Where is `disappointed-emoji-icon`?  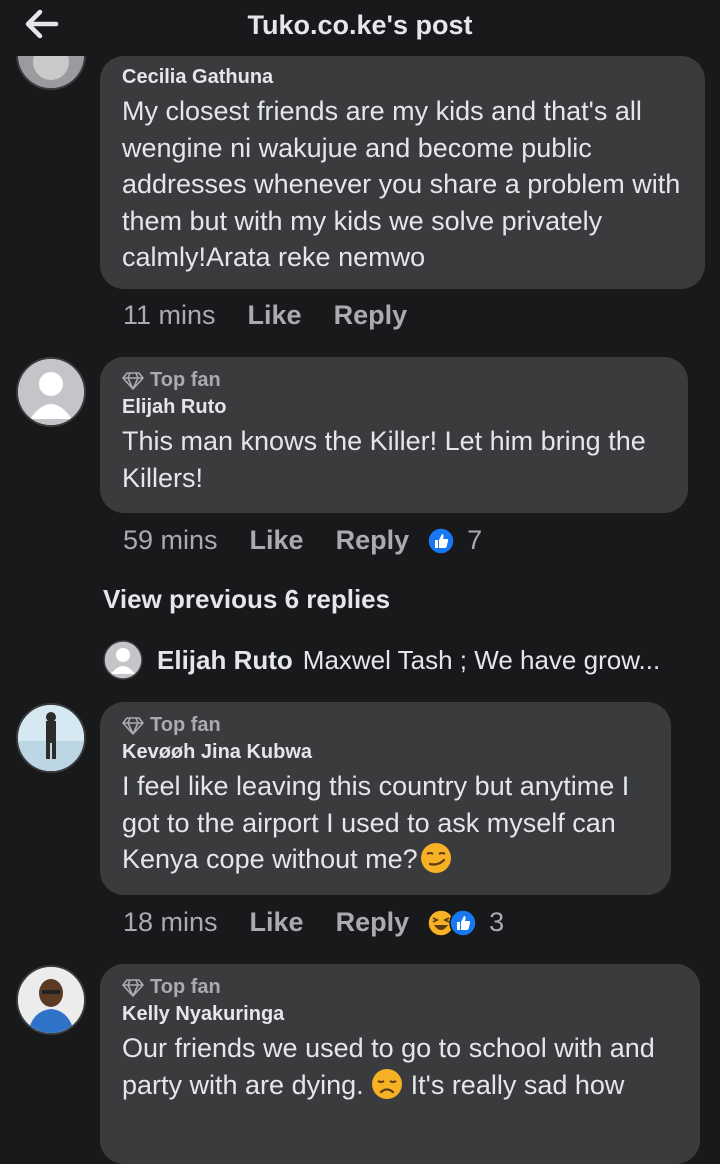
disappointed-emoji-icon is located at coordinates (387, 1083).